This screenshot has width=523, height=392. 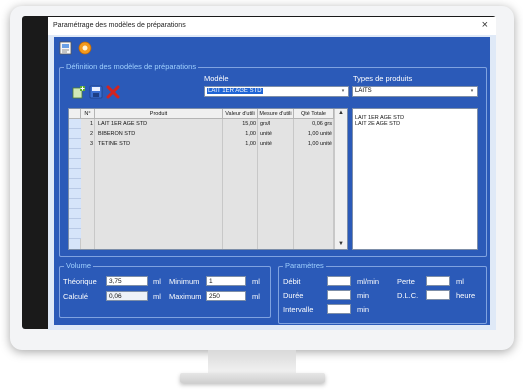 I want to click on calcule-unit: ml, so click(x=157, y=296).